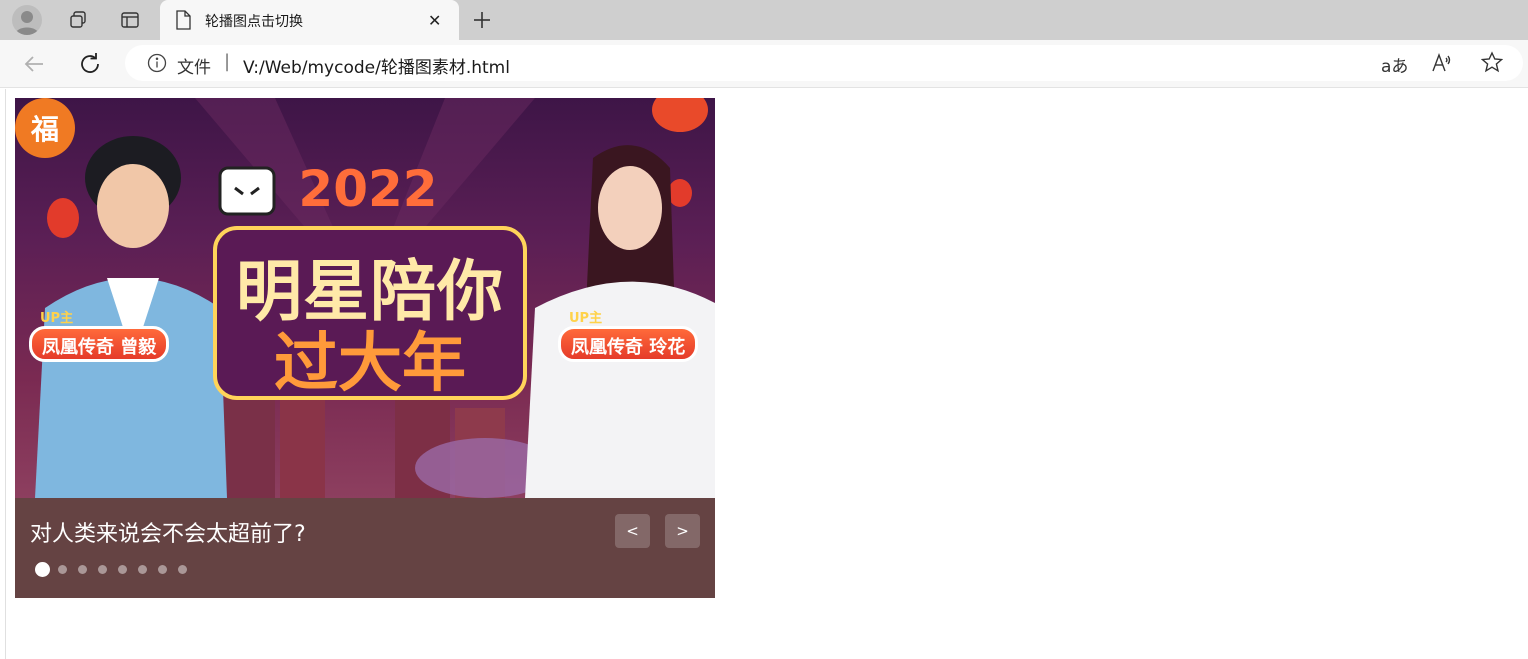  What do you see at coordinates (482, 20) in the screenshot?
I see `new-tab-icon` at bounding box center [482, 20].